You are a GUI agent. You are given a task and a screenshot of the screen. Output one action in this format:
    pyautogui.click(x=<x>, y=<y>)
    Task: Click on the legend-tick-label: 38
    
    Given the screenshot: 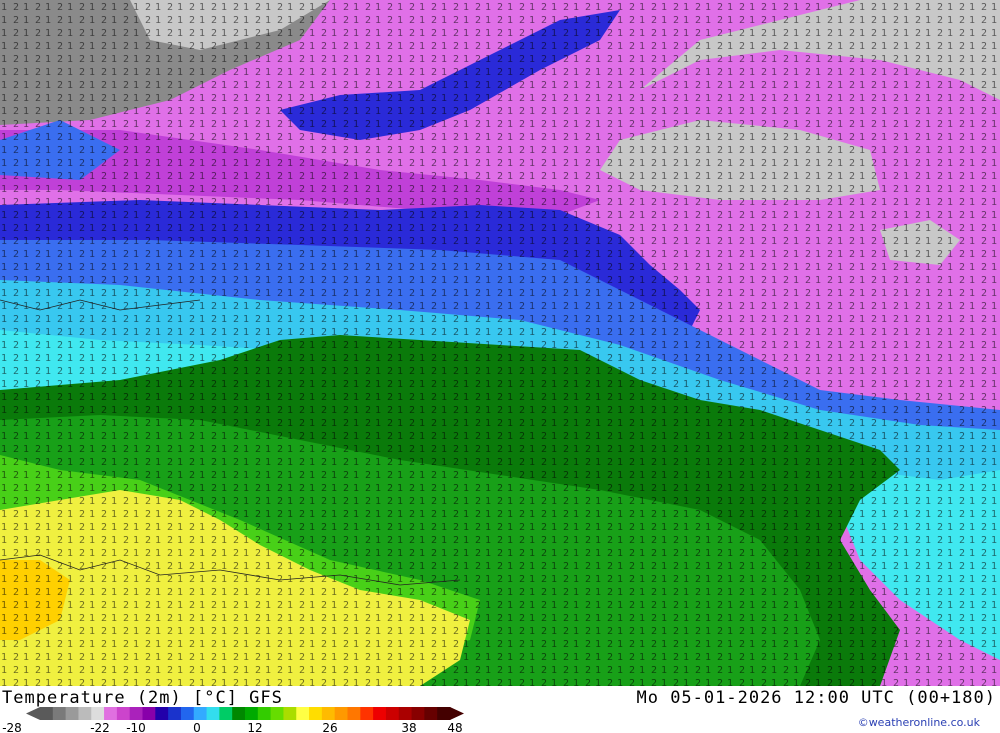 What is the action you would take?
    pyautogui.click(x=408, y=727)
    